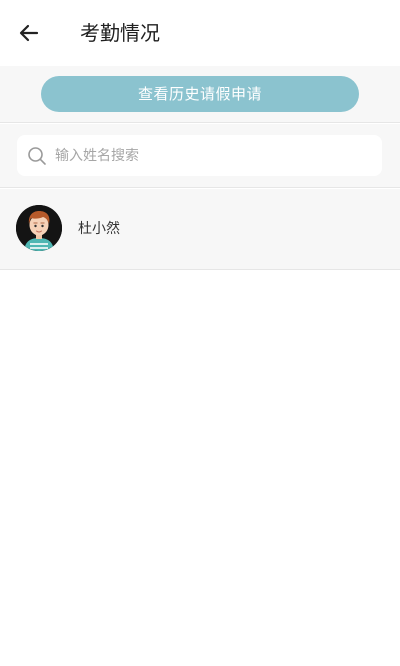 Image resolution: width=400 pixels, height=666 pixels. I want to click on arrow-left-icon, so click(29, 33).